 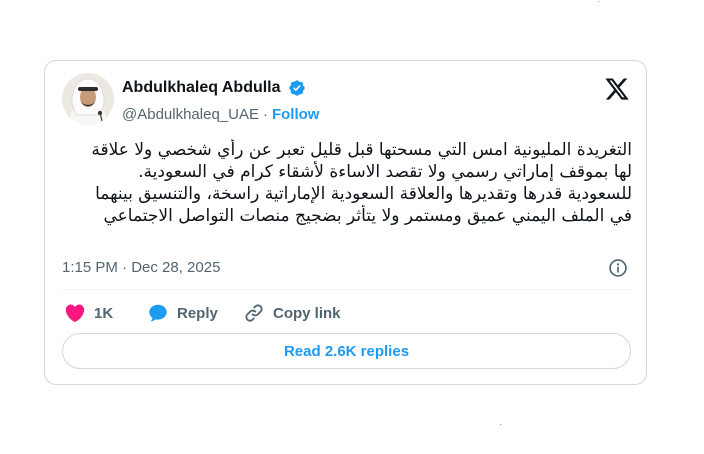 What do you see at coordinates (158, 313) in the screenshot?
I see `speech-bubble-icon` at bounding box center [158, 313].